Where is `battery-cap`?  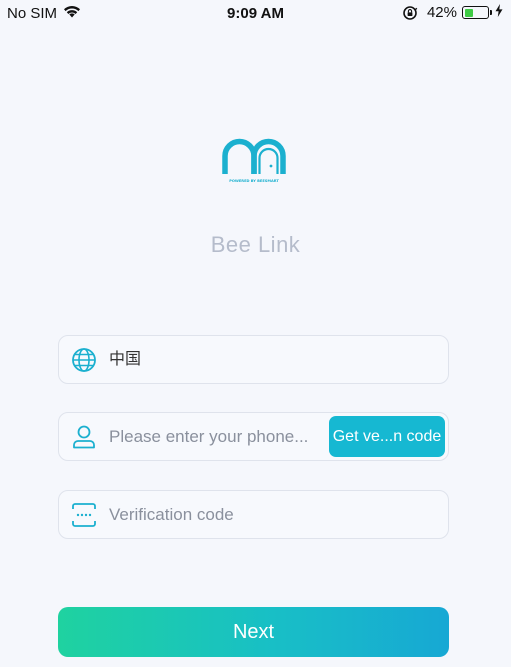 battery-cap is located at coordinates (491, 12).